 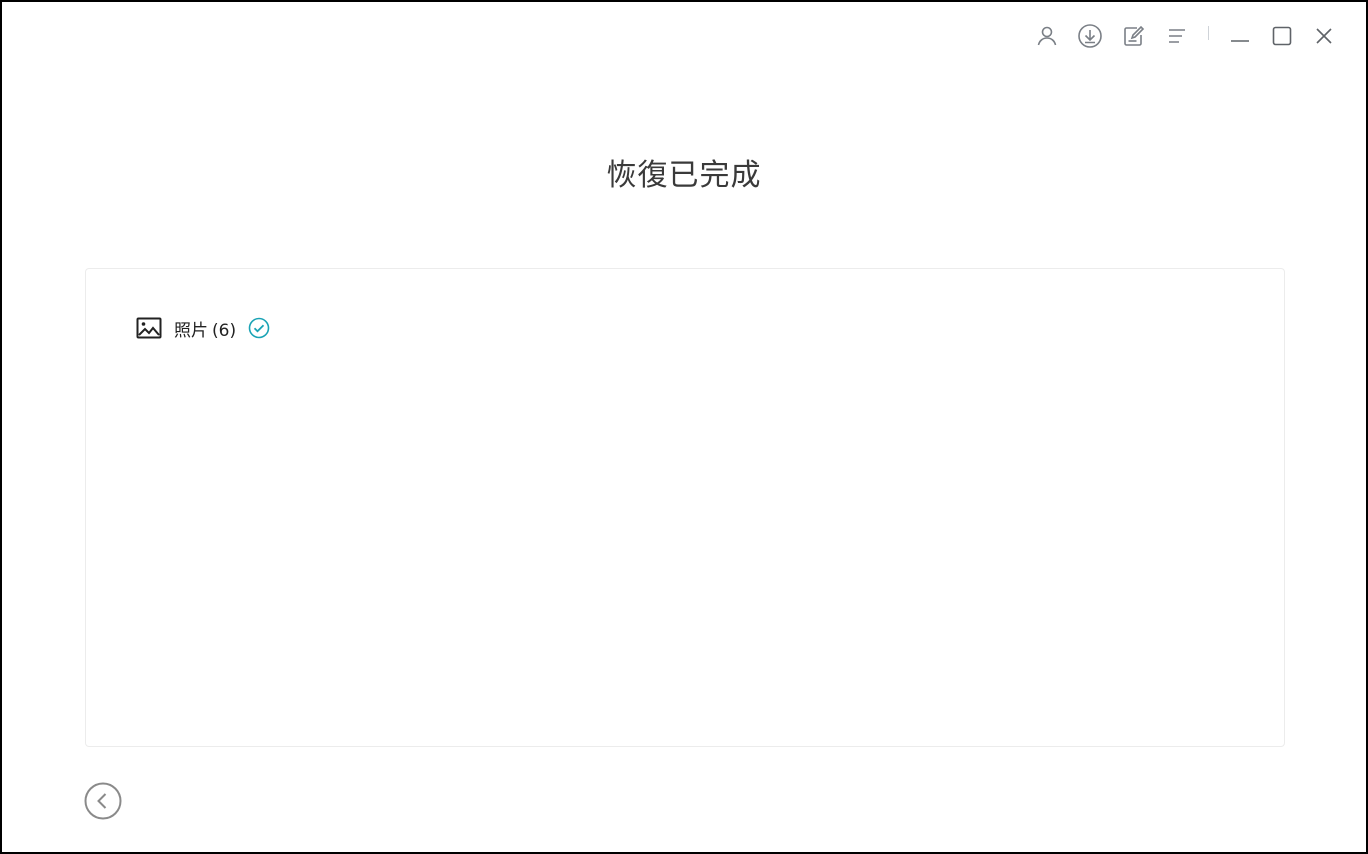 What do you see at coordinates (684, 175) in the screenshot?
I see `page-title: 恢復已完成` at bounding box center [684, 175].